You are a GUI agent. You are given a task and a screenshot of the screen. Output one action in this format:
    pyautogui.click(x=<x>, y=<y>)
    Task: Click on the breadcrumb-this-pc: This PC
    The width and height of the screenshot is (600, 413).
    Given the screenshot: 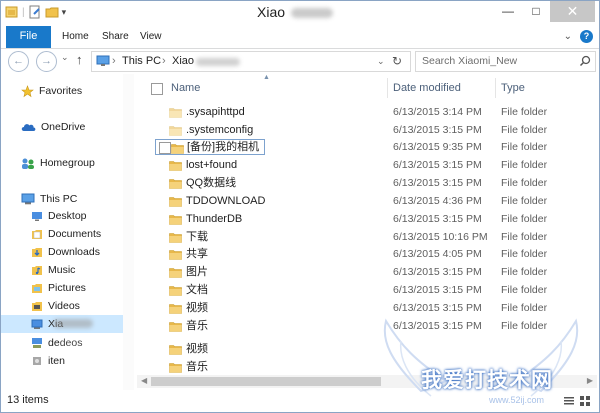 What is the action you would take?
    pyautogui.click(x=141, y=61)
    